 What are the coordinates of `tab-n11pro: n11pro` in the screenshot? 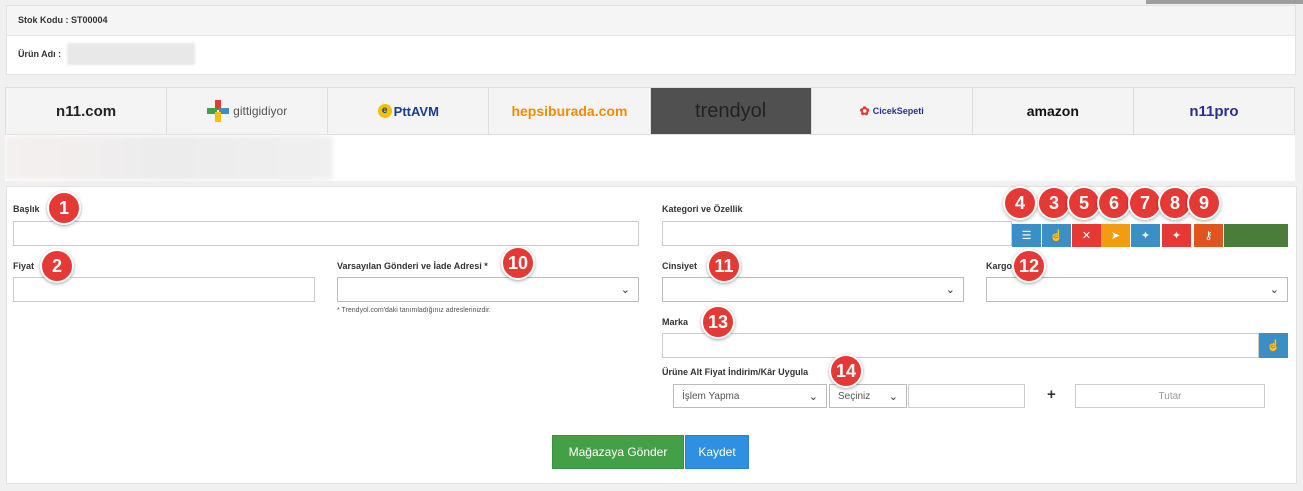 It's located at (1213, 111).